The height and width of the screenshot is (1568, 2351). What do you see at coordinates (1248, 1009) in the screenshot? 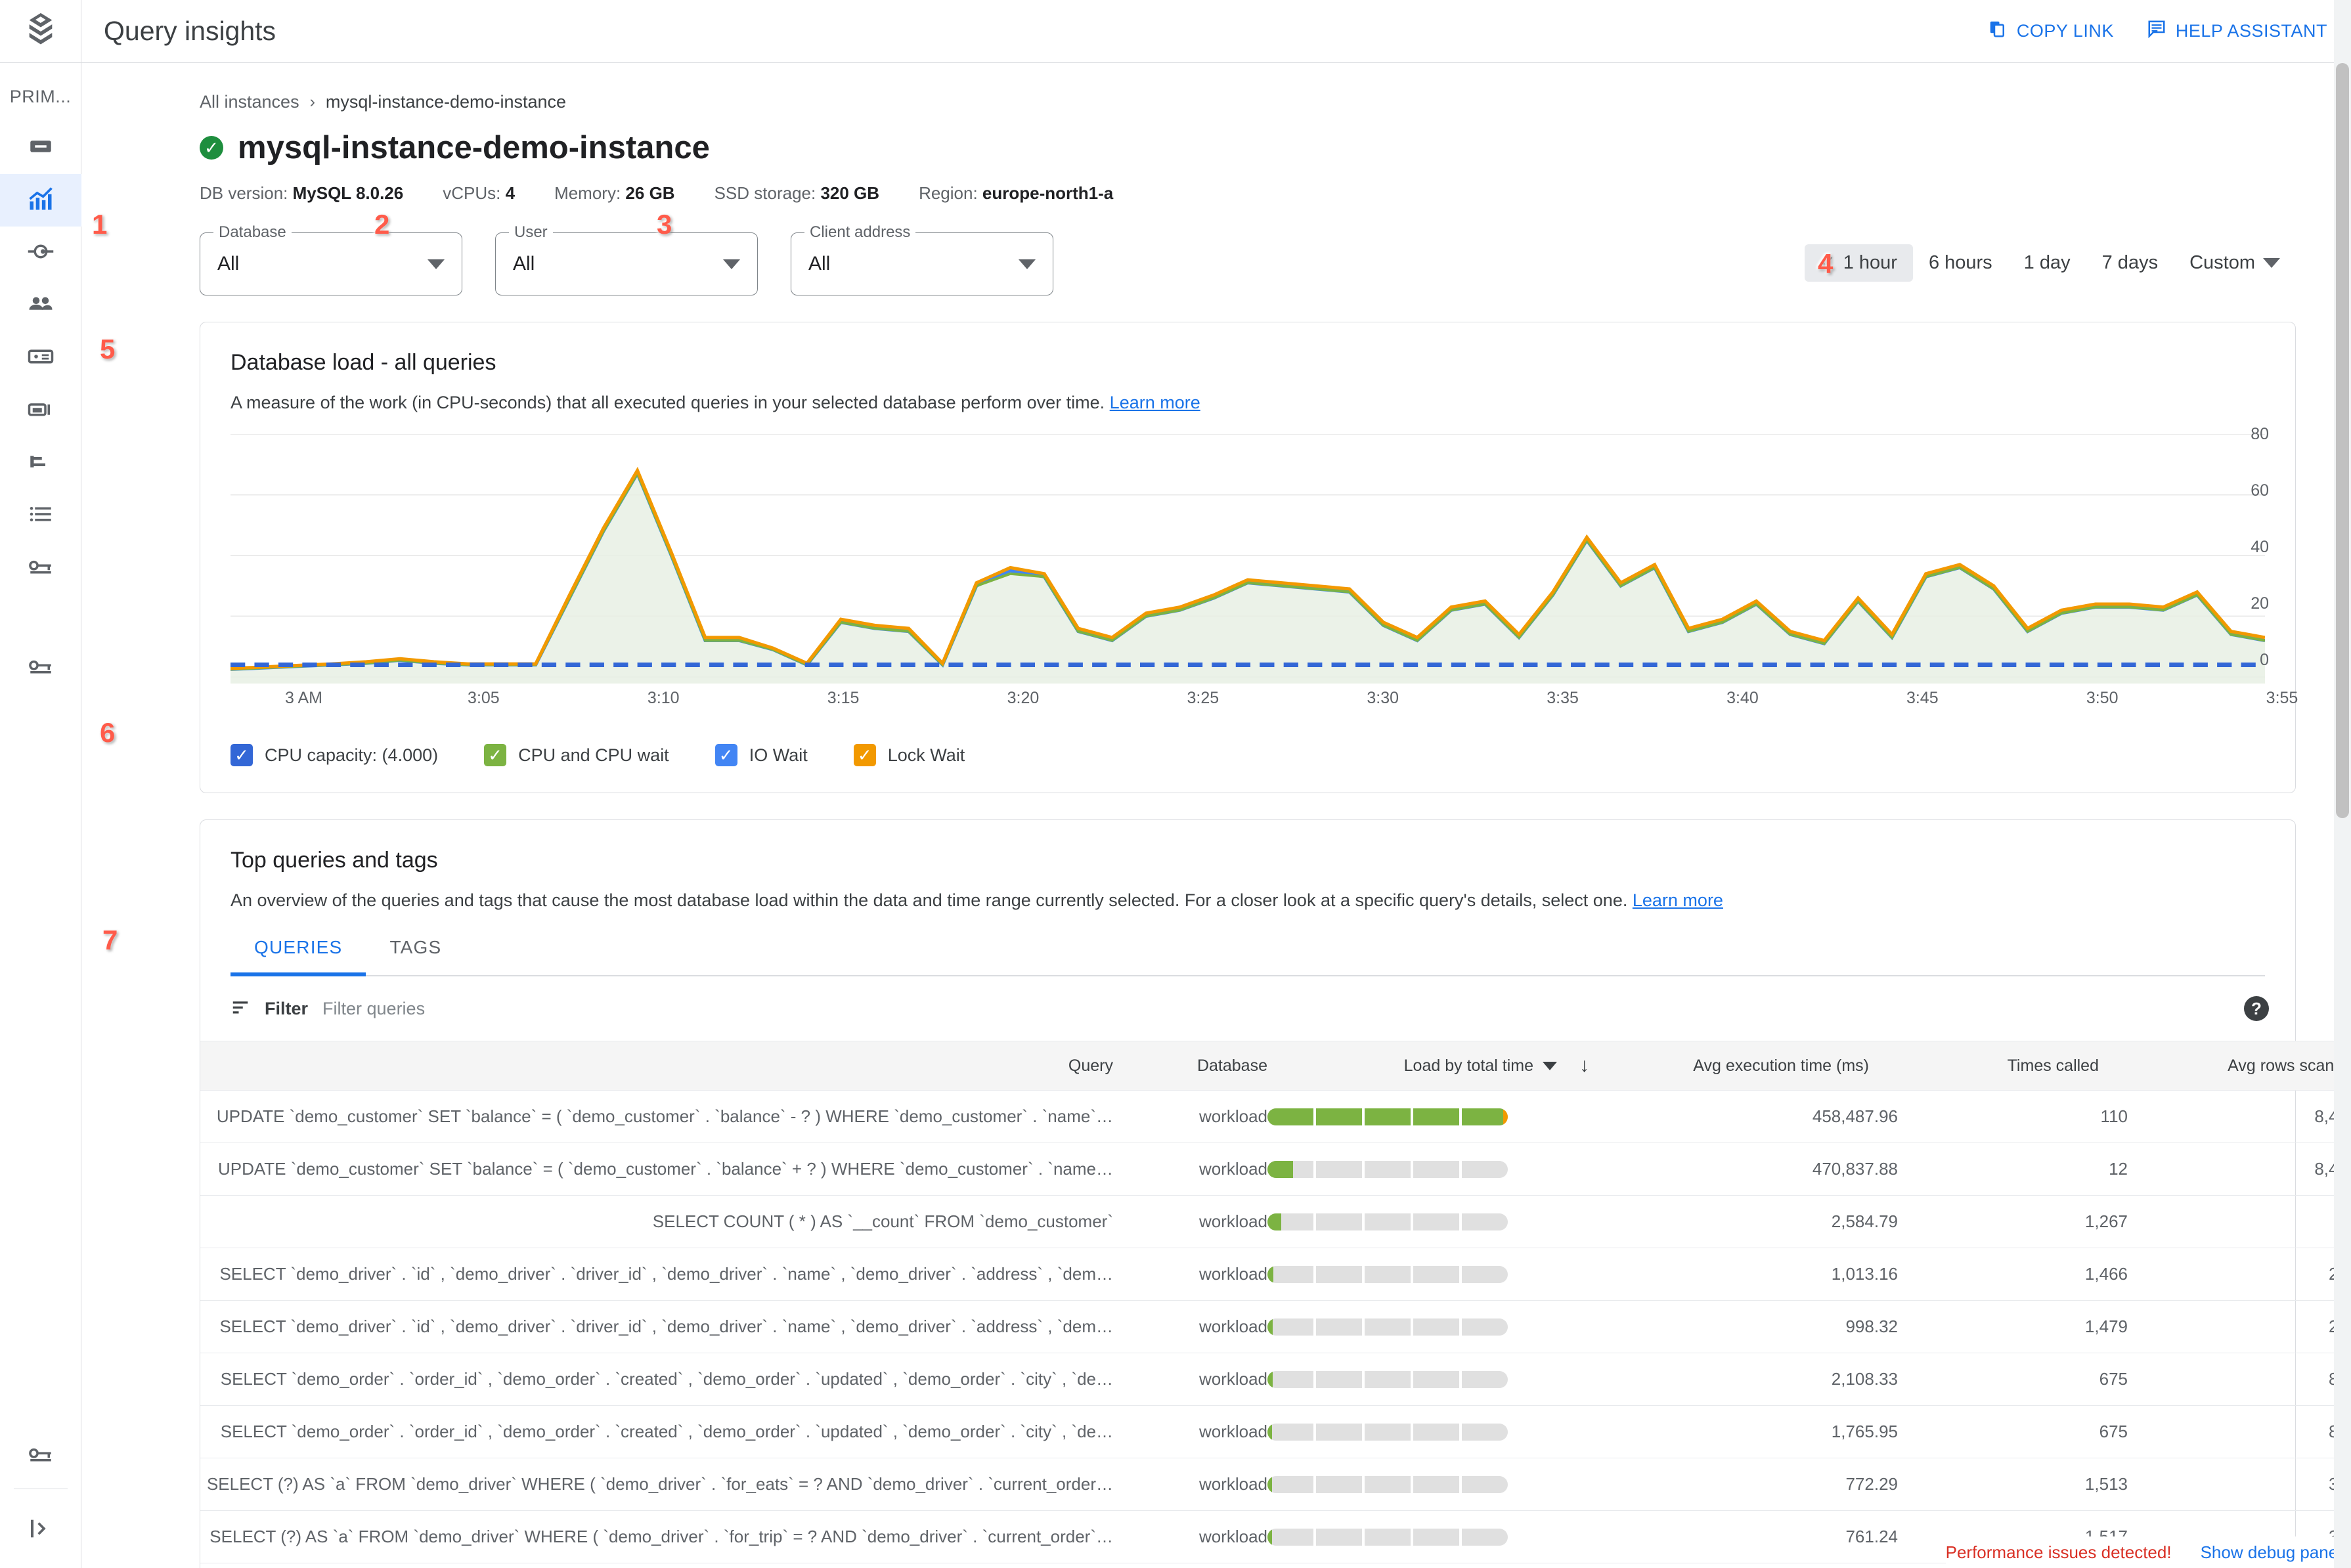
I see `queries-filter-bar: Filter Filter queries ?` at bounding box center [1248, 1009].